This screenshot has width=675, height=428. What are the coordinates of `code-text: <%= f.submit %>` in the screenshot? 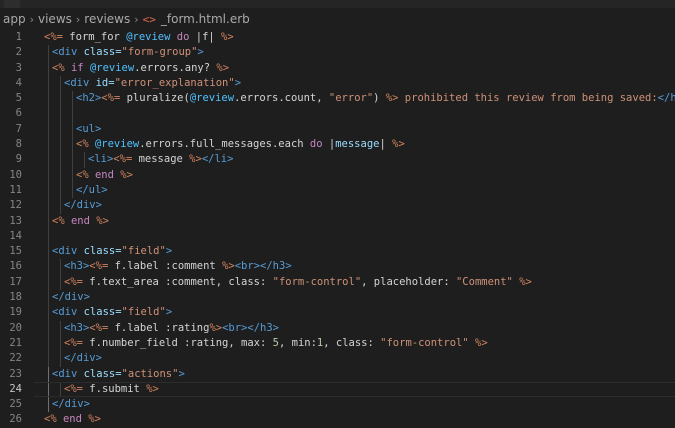 It's located at (111, 389).